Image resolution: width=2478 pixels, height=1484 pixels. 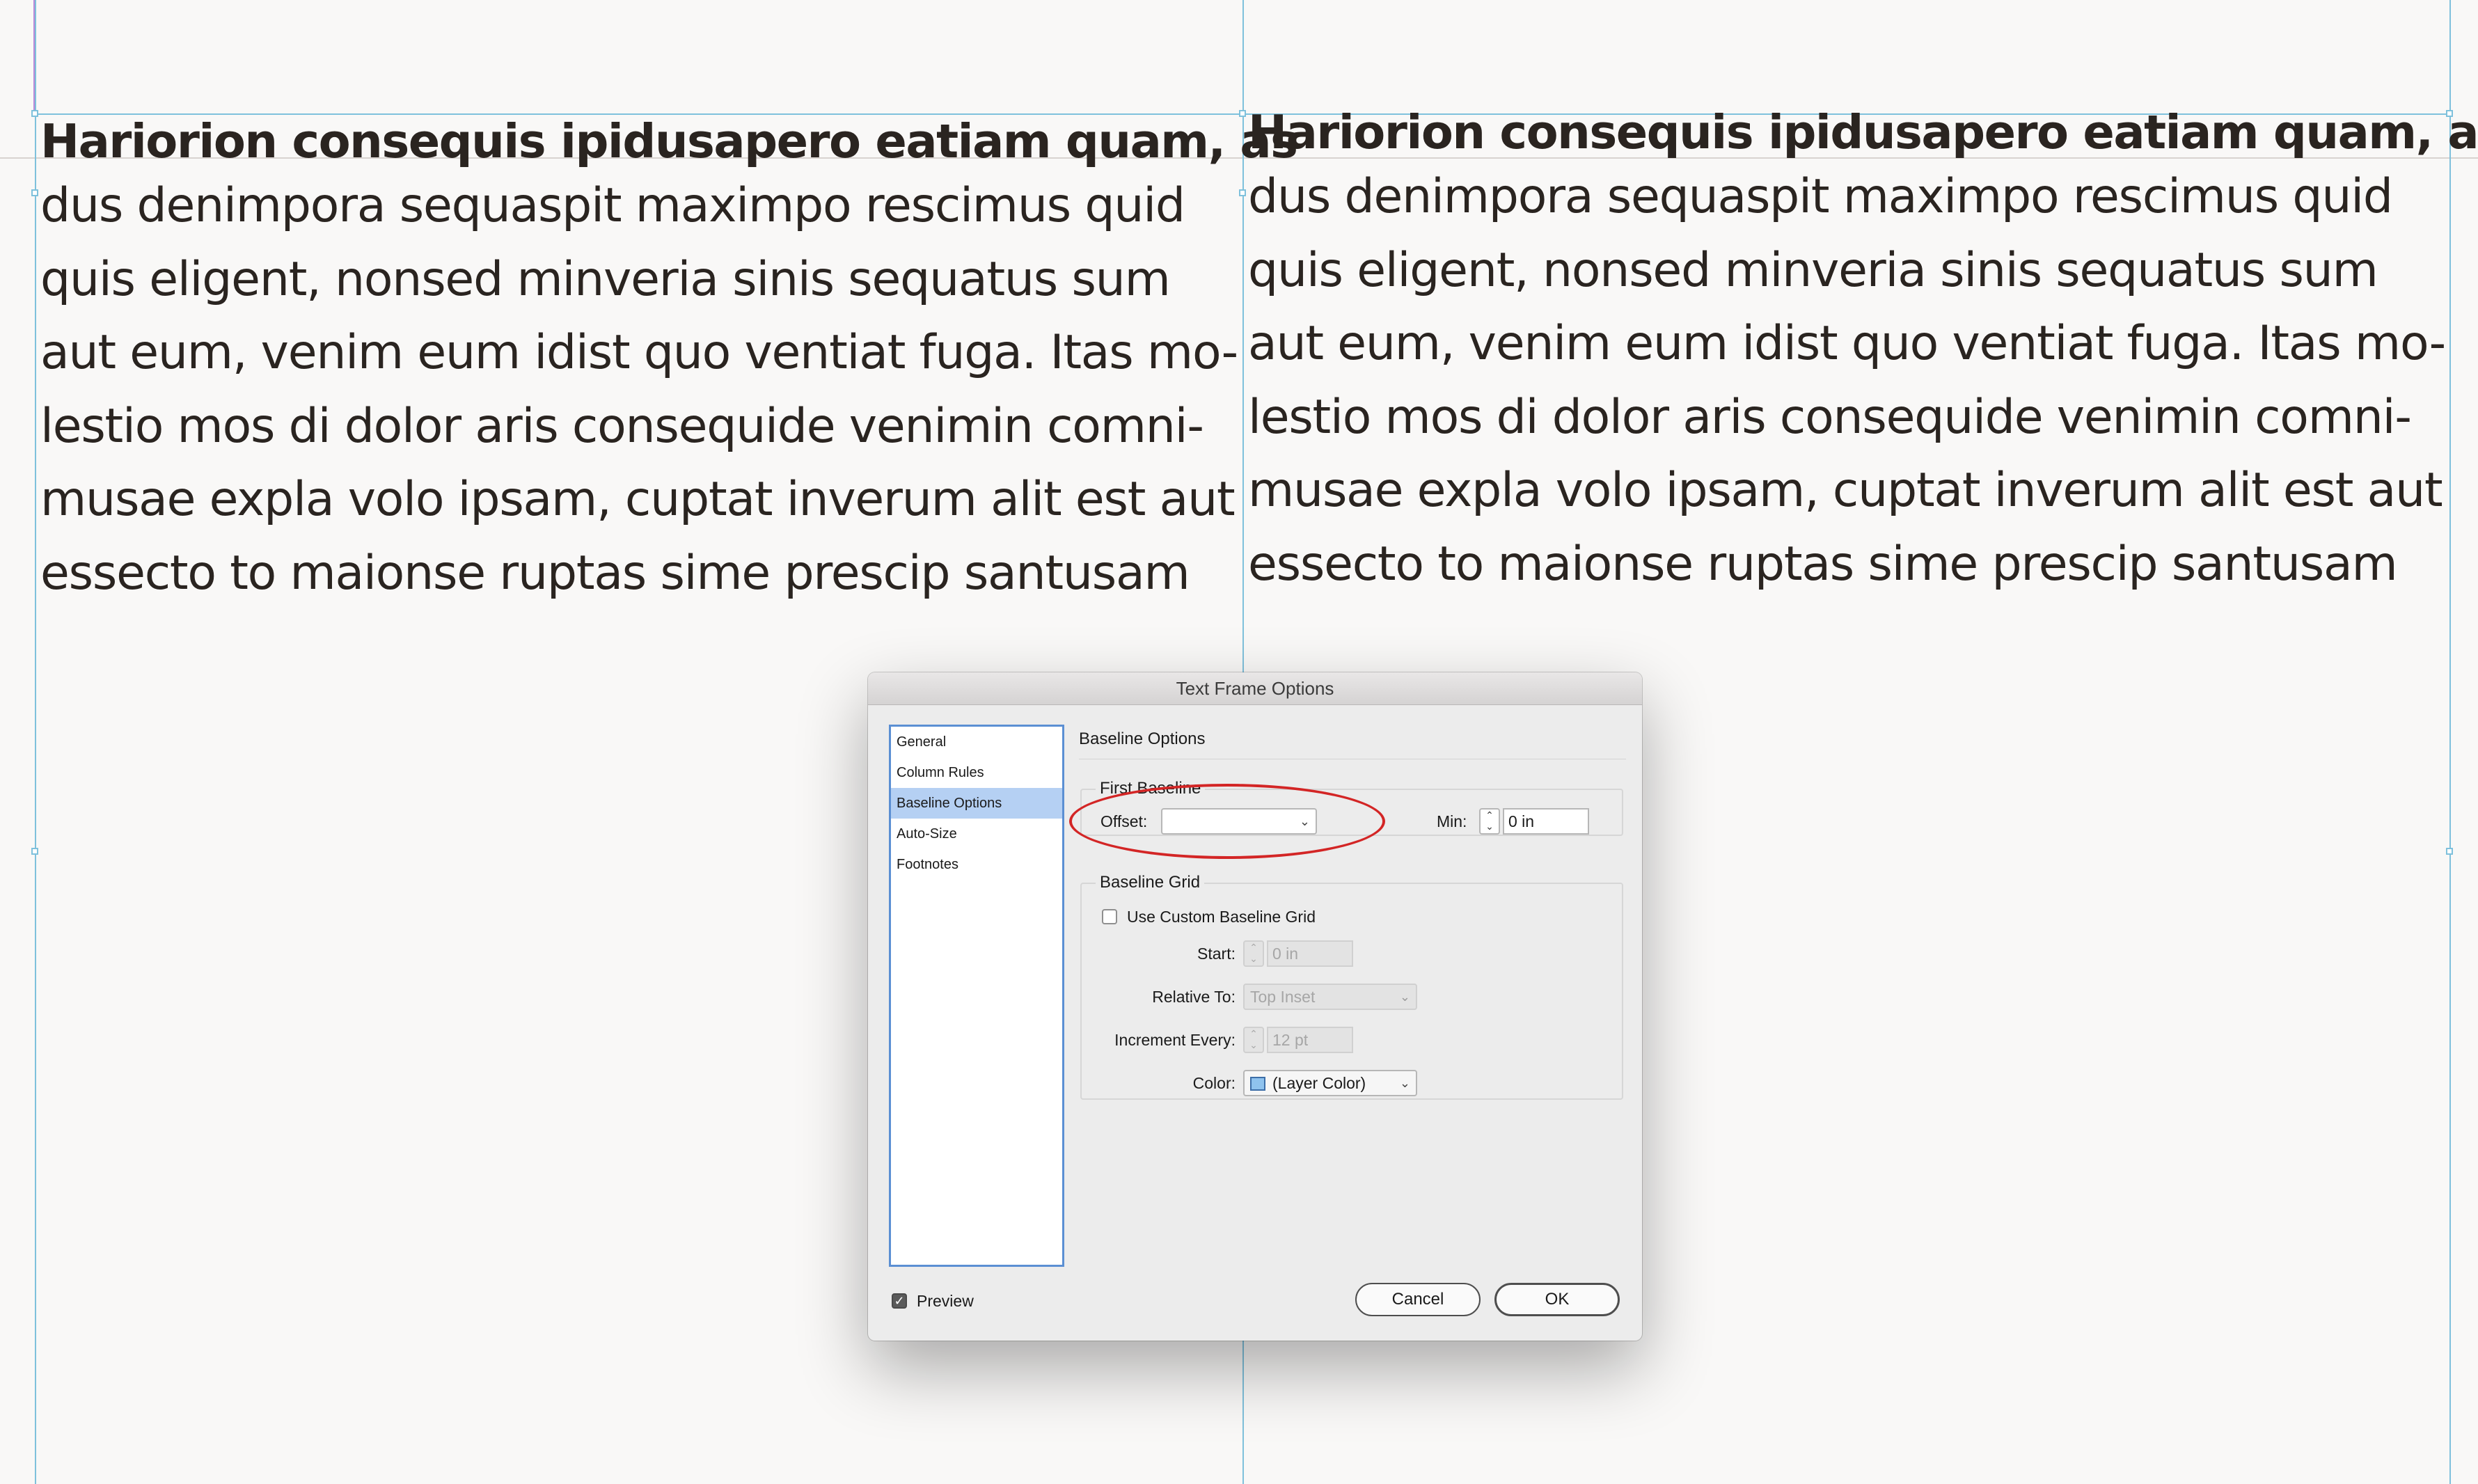 What do you see at coordinates (899, 1301) in the screenshot?
I see `preview-checkbox: ✓` at bounding box center [899, 1301].